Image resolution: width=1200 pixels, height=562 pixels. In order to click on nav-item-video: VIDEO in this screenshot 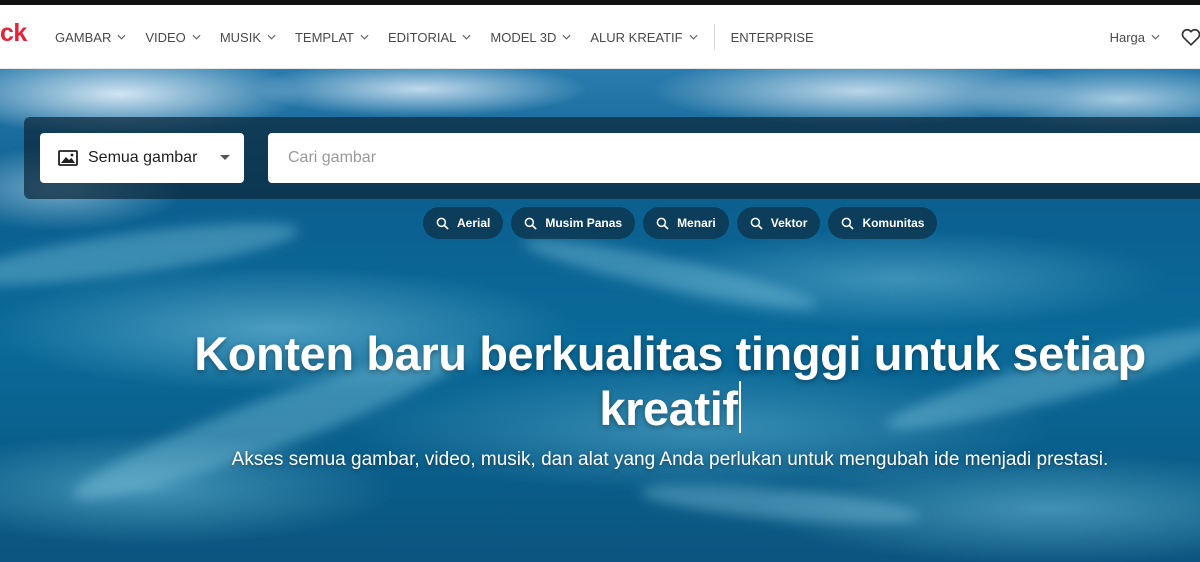, I will do `click(173, 37)`.